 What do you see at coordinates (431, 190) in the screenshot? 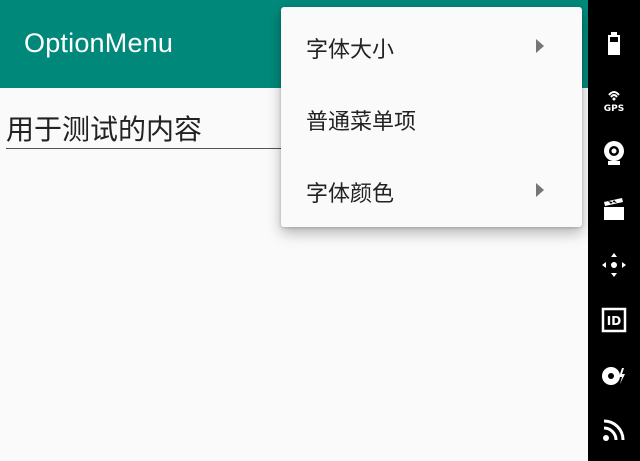
I see `menu-item-font-color: 字体颜色` at bounding box center [431, 190].